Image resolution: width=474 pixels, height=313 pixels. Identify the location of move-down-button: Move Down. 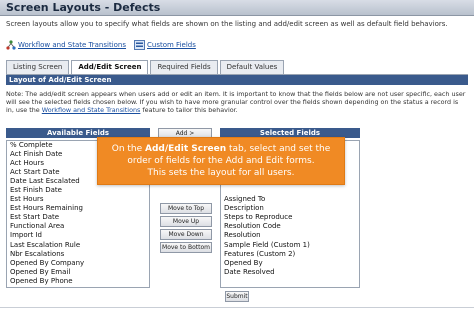
(186, 234).